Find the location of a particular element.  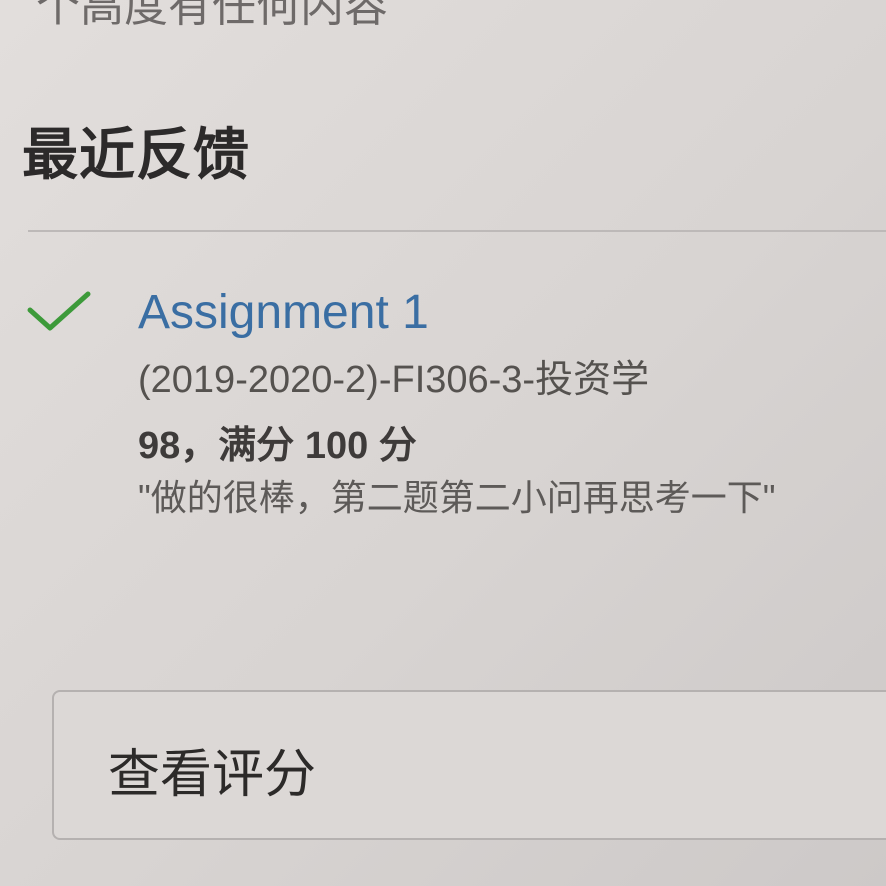

partial-top-text: 个高度有任何内容 is located at coordinates (212, 16).